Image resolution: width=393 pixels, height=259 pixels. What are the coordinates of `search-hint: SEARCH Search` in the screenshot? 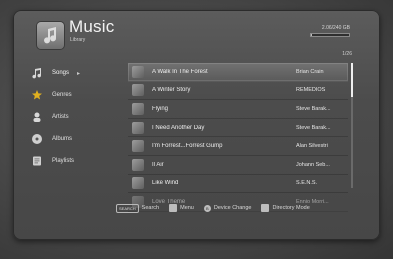 It's located at (138, 208).